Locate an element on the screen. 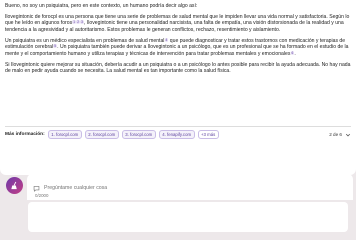 The height and width of the screenshot is (240, 356). source-chip: 1. forocpl.com is located at coordinates (64, 134).